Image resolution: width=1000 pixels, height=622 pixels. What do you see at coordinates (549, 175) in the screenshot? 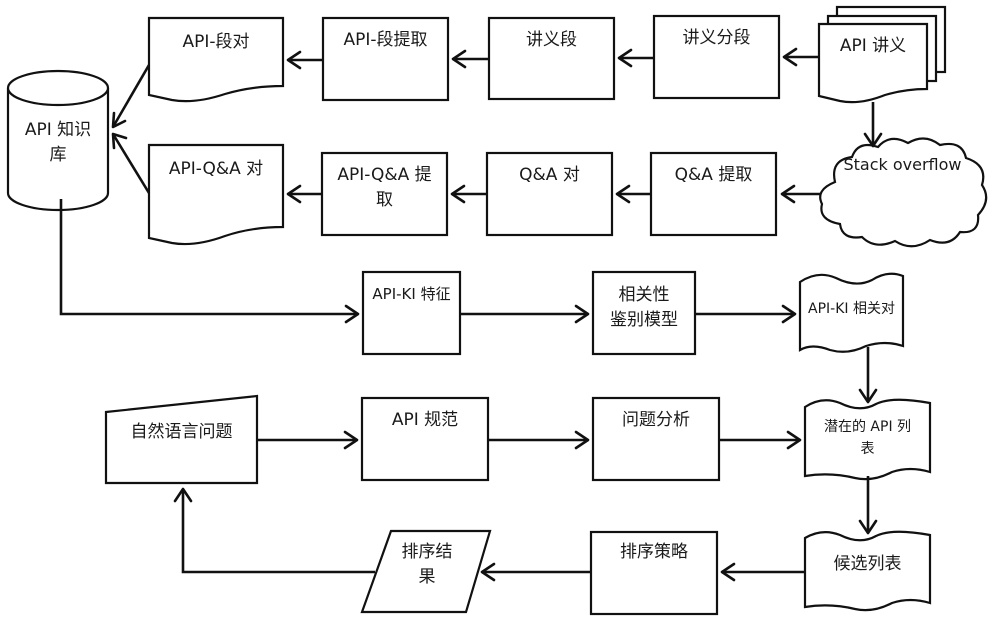
I see `label-qa-pair: Q&A 对` at bounding box center [549, 175].